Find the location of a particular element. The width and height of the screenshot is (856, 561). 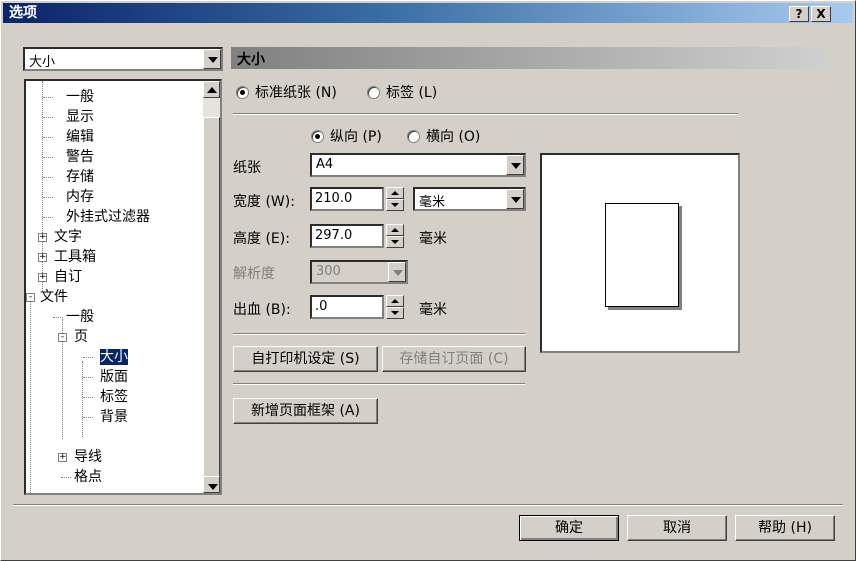

portrait-label: 纵向 (P) is located at coordinates (356, 136).